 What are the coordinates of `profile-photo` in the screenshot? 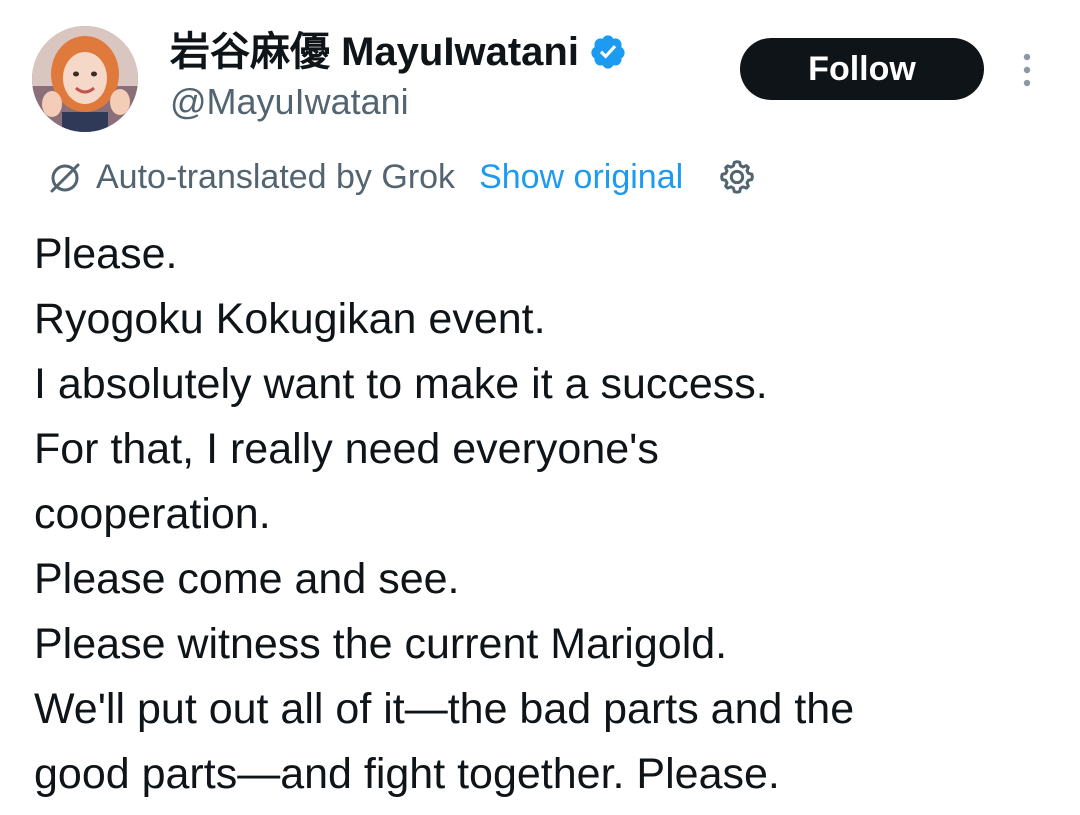 It's located at (85, 79).